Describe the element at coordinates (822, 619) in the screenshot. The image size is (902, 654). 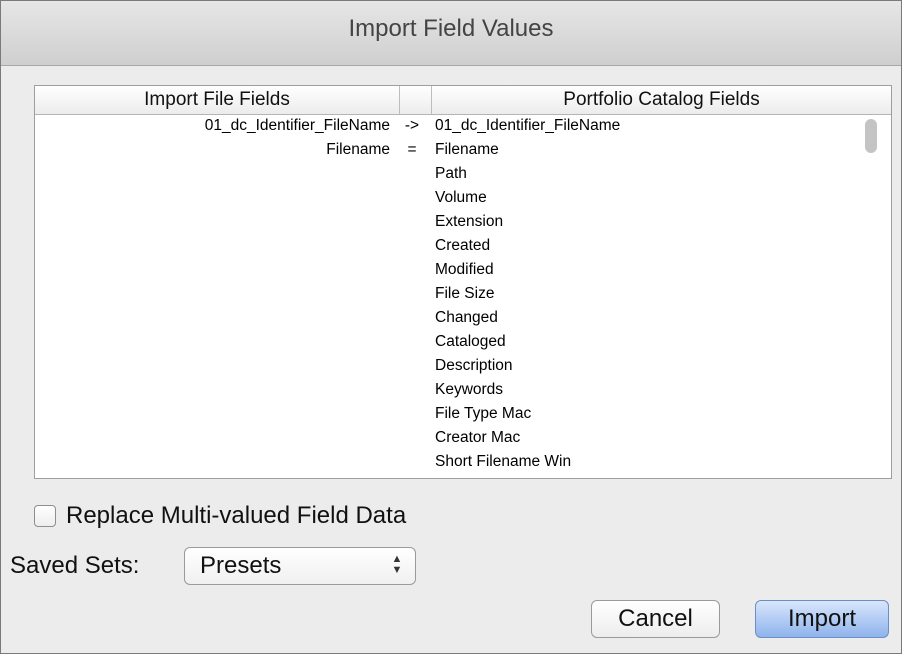
I see `import-button: Import` at that location.